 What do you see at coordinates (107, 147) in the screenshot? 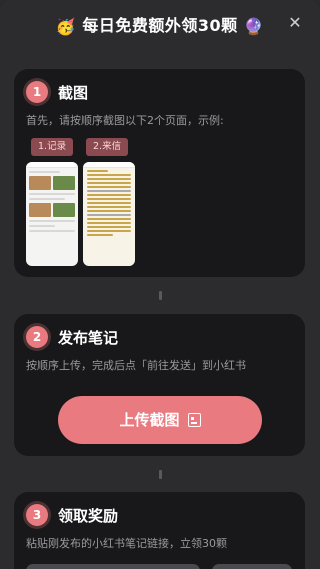
I see `example-tag-letter: 2.来信` at bounding box center [107, 147].